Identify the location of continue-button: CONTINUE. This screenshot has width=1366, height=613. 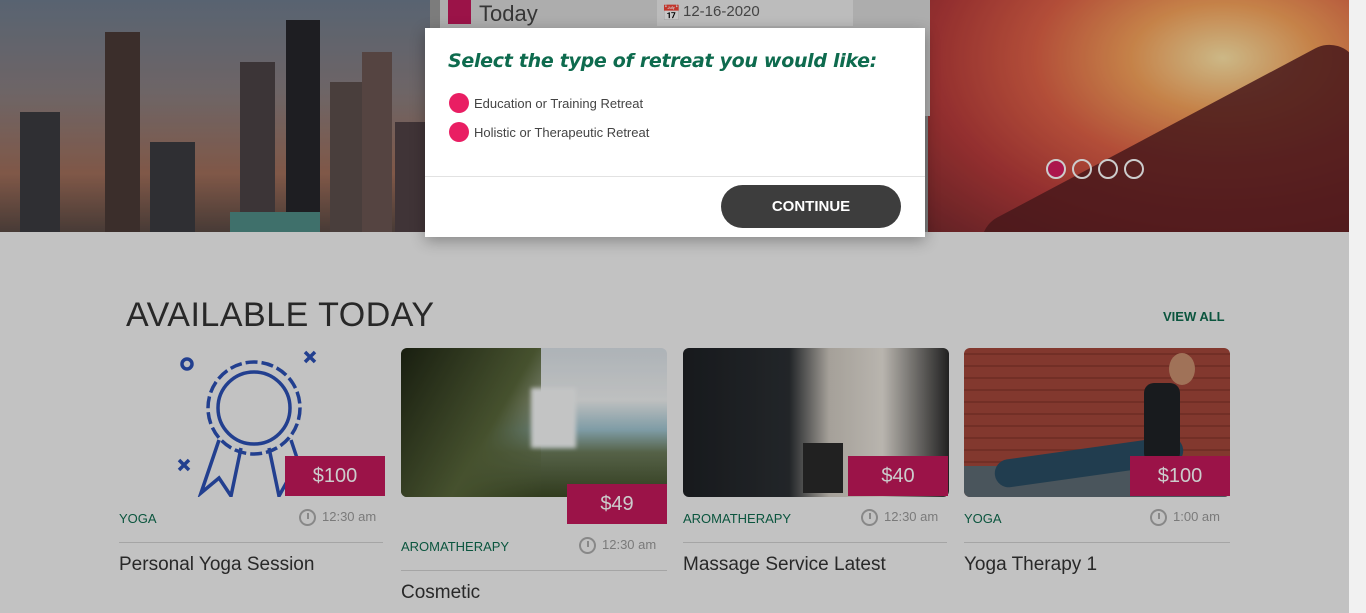
(811, 206).